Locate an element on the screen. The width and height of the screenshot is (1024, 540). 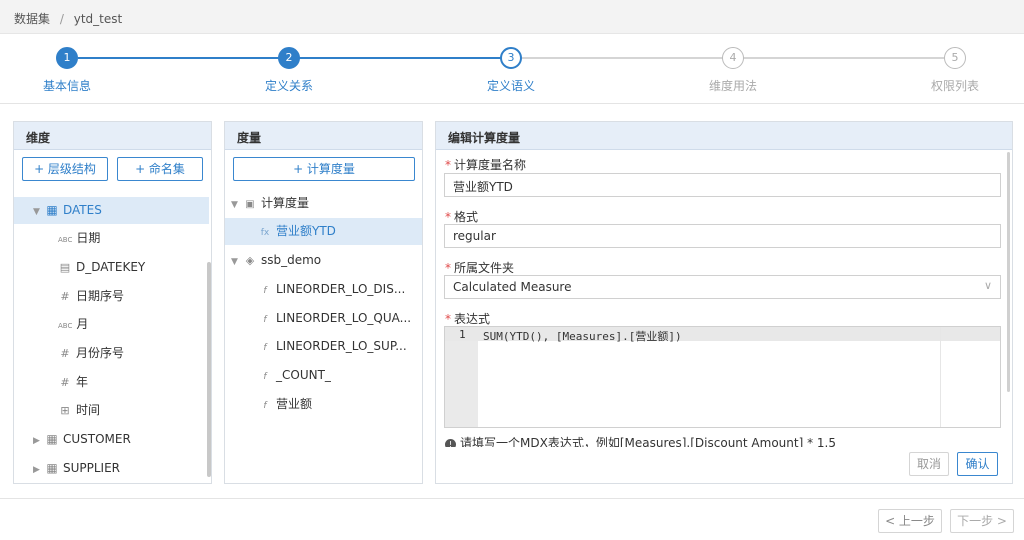
wizard-steps: 1 基本信息 2 定义关系 3 定义语义 4 维度用法 5 权限列表 is located at coordinates (512, 69).